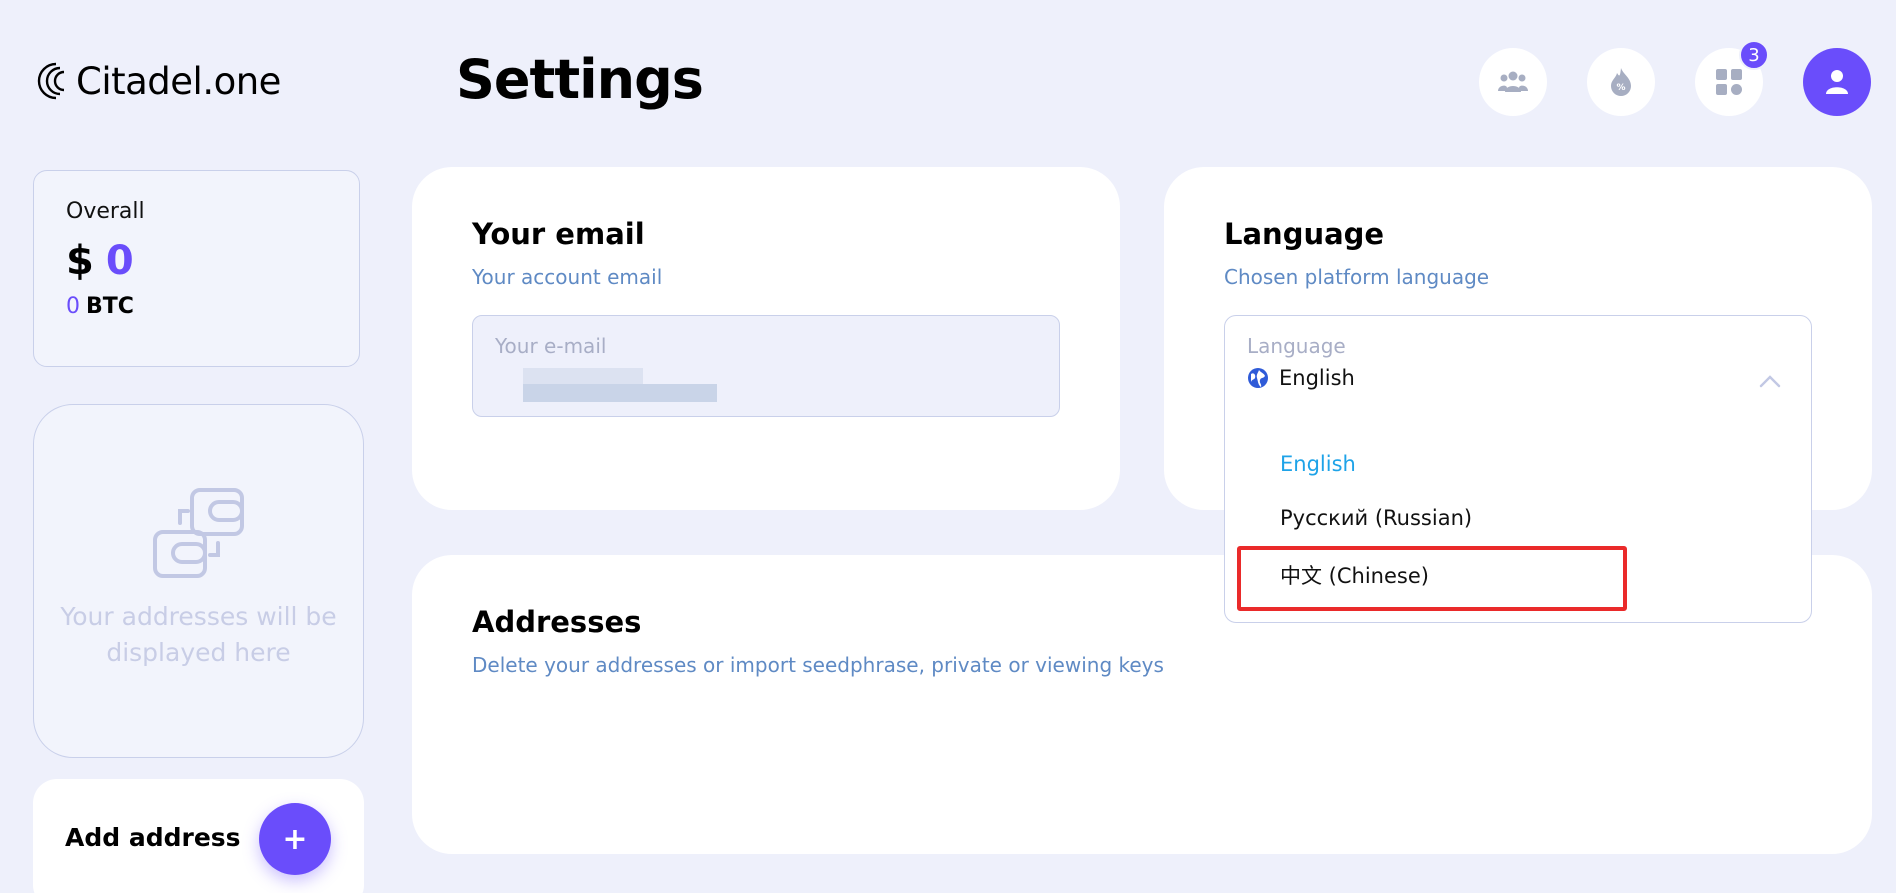 The width and height of the screenshot is (1896, 893). I want to click on language-select: Language English, so click(1518, 366).